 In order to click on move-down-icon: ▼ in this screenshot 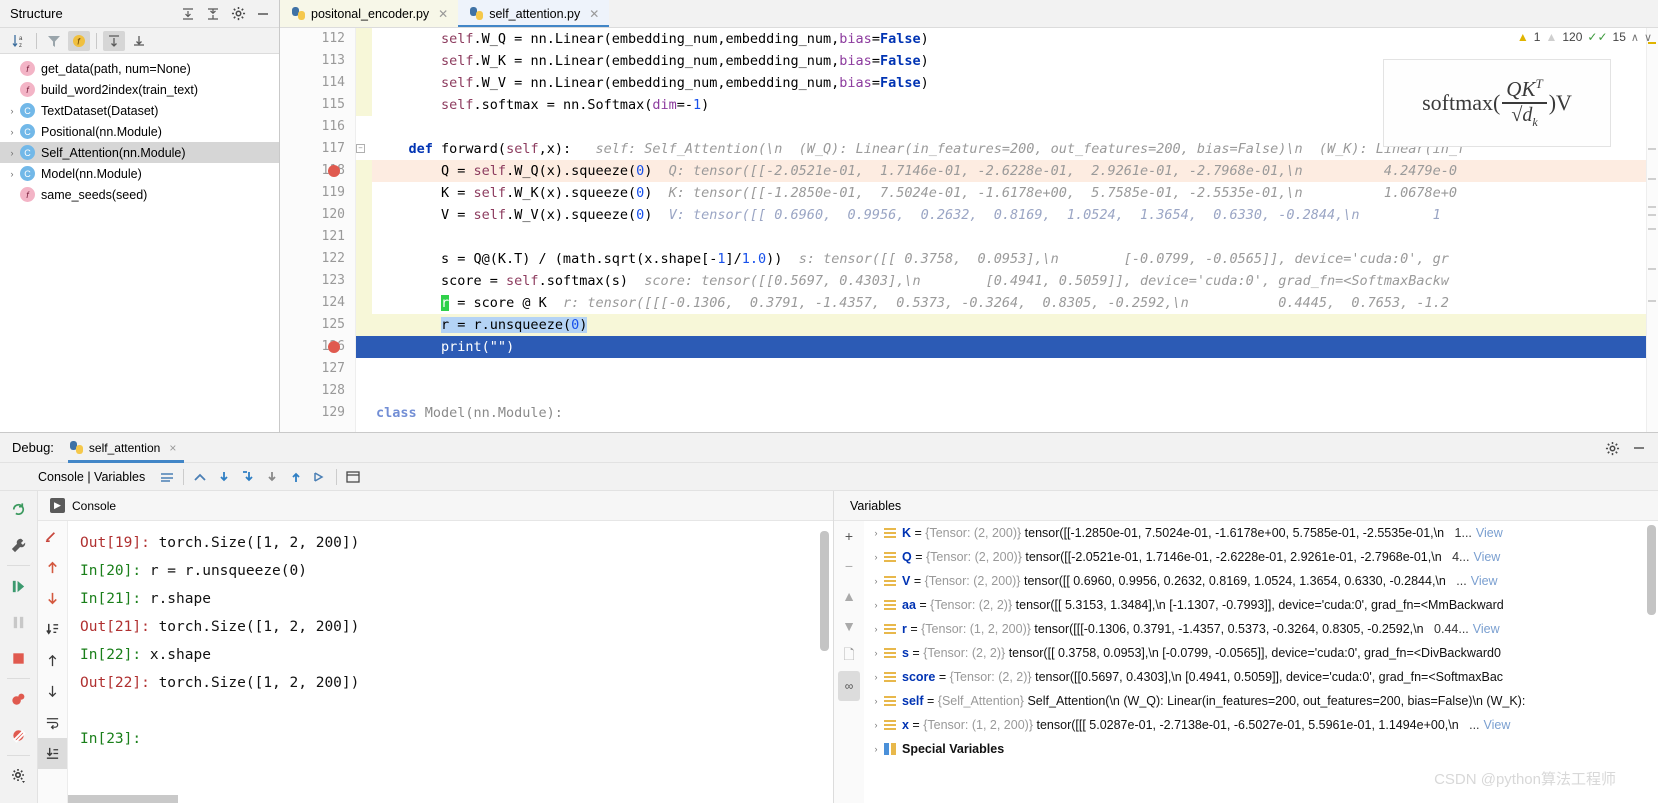, I will do `click(849, 626)`.